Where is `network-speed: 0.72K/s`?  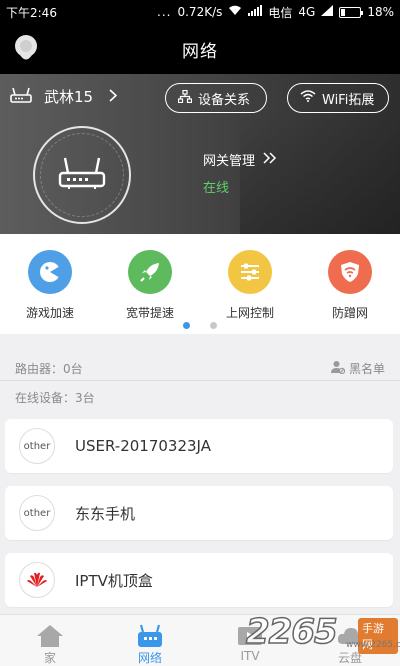
network-speed: 0.72K/s is located at coordinates (200, 12).